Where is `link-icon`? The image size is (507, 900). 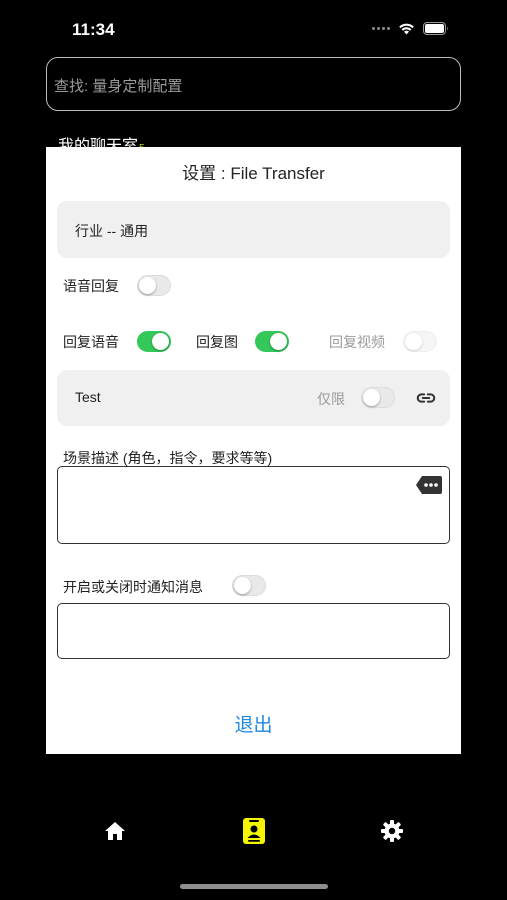
link-icon is located at coordinates (426, 398).